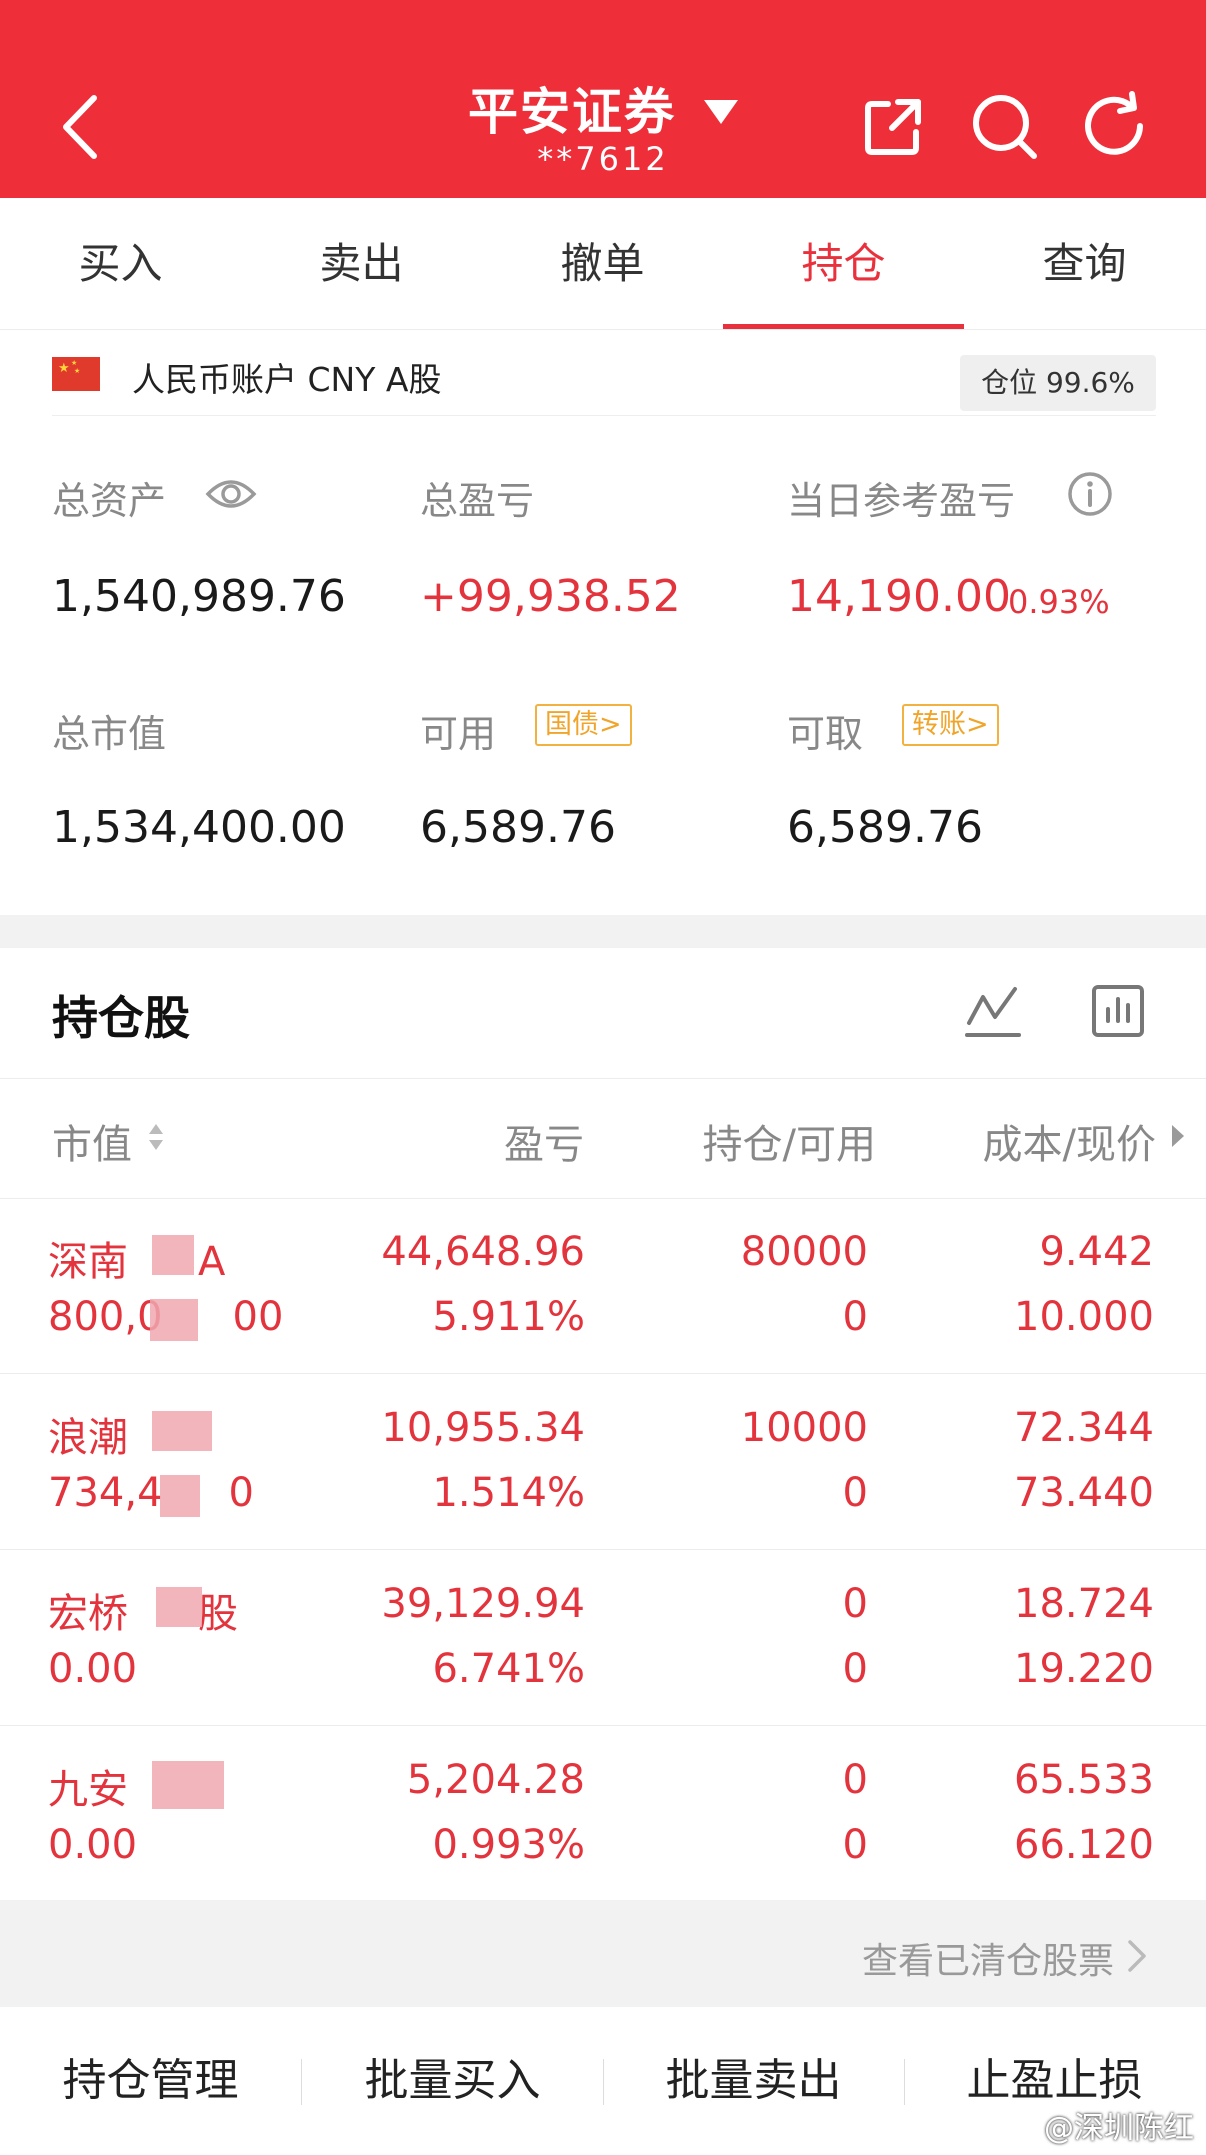 This screenshot has height=2155, width=1206. I want to click on stock-name-tail: A, so click(212, 1262).